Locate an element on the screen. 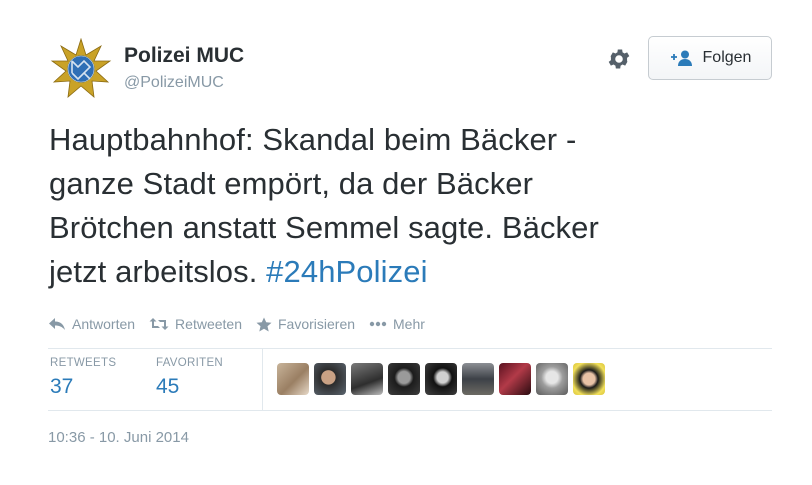  retweets-label: RETWEETS is located at coordinates (83, 363).